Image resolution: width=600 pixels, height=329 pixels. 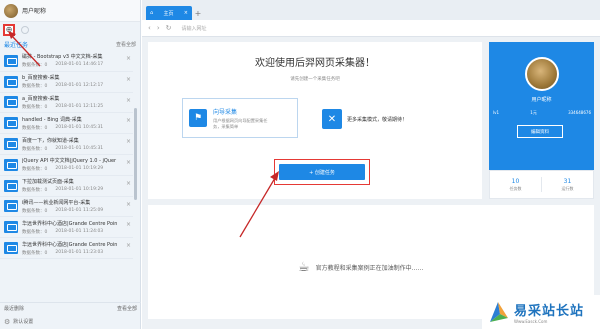 I want to click on address-bar: ‹ › ↻ 请输入网址, so click(x=371, y=28).